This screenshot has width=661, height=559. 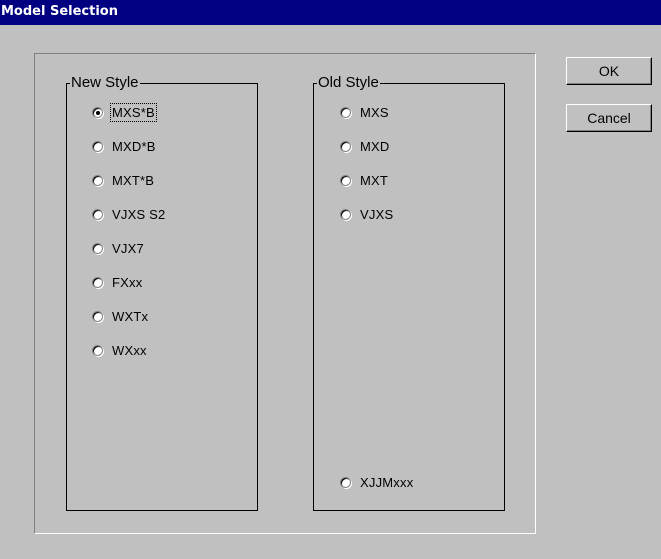 I want to click on radio-mxd-b: MXD*B, so click(x=124, y=146).